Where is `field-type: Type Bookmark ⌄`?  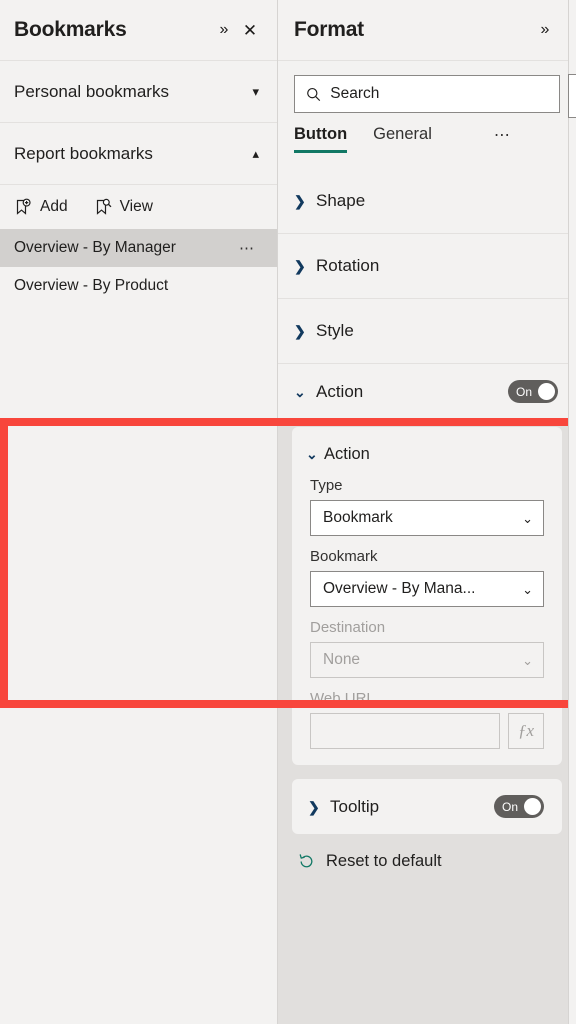
field-type: Type Bookmark ⌄ is located at coordinates (427, 506).